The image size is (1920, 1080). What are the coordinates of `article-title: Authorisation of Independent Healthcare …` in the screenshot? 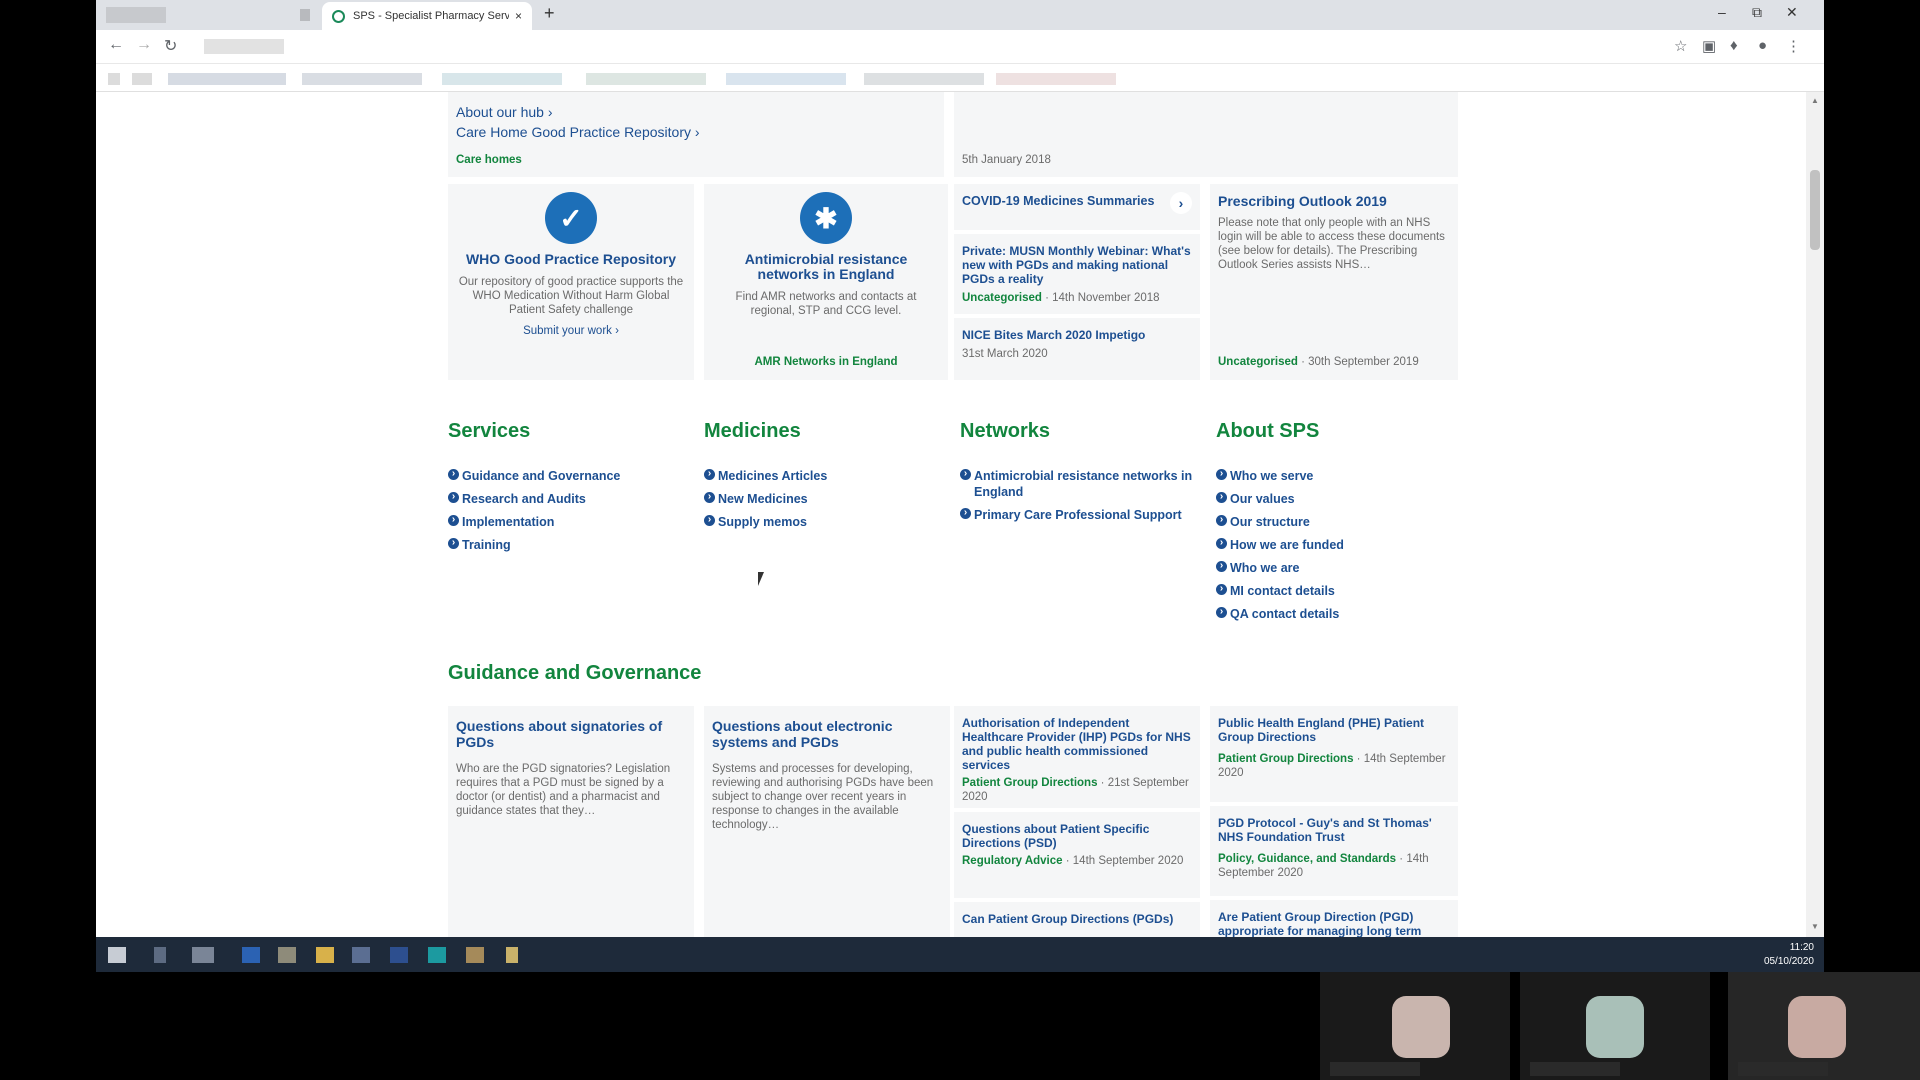 It's located at (1078, 744).